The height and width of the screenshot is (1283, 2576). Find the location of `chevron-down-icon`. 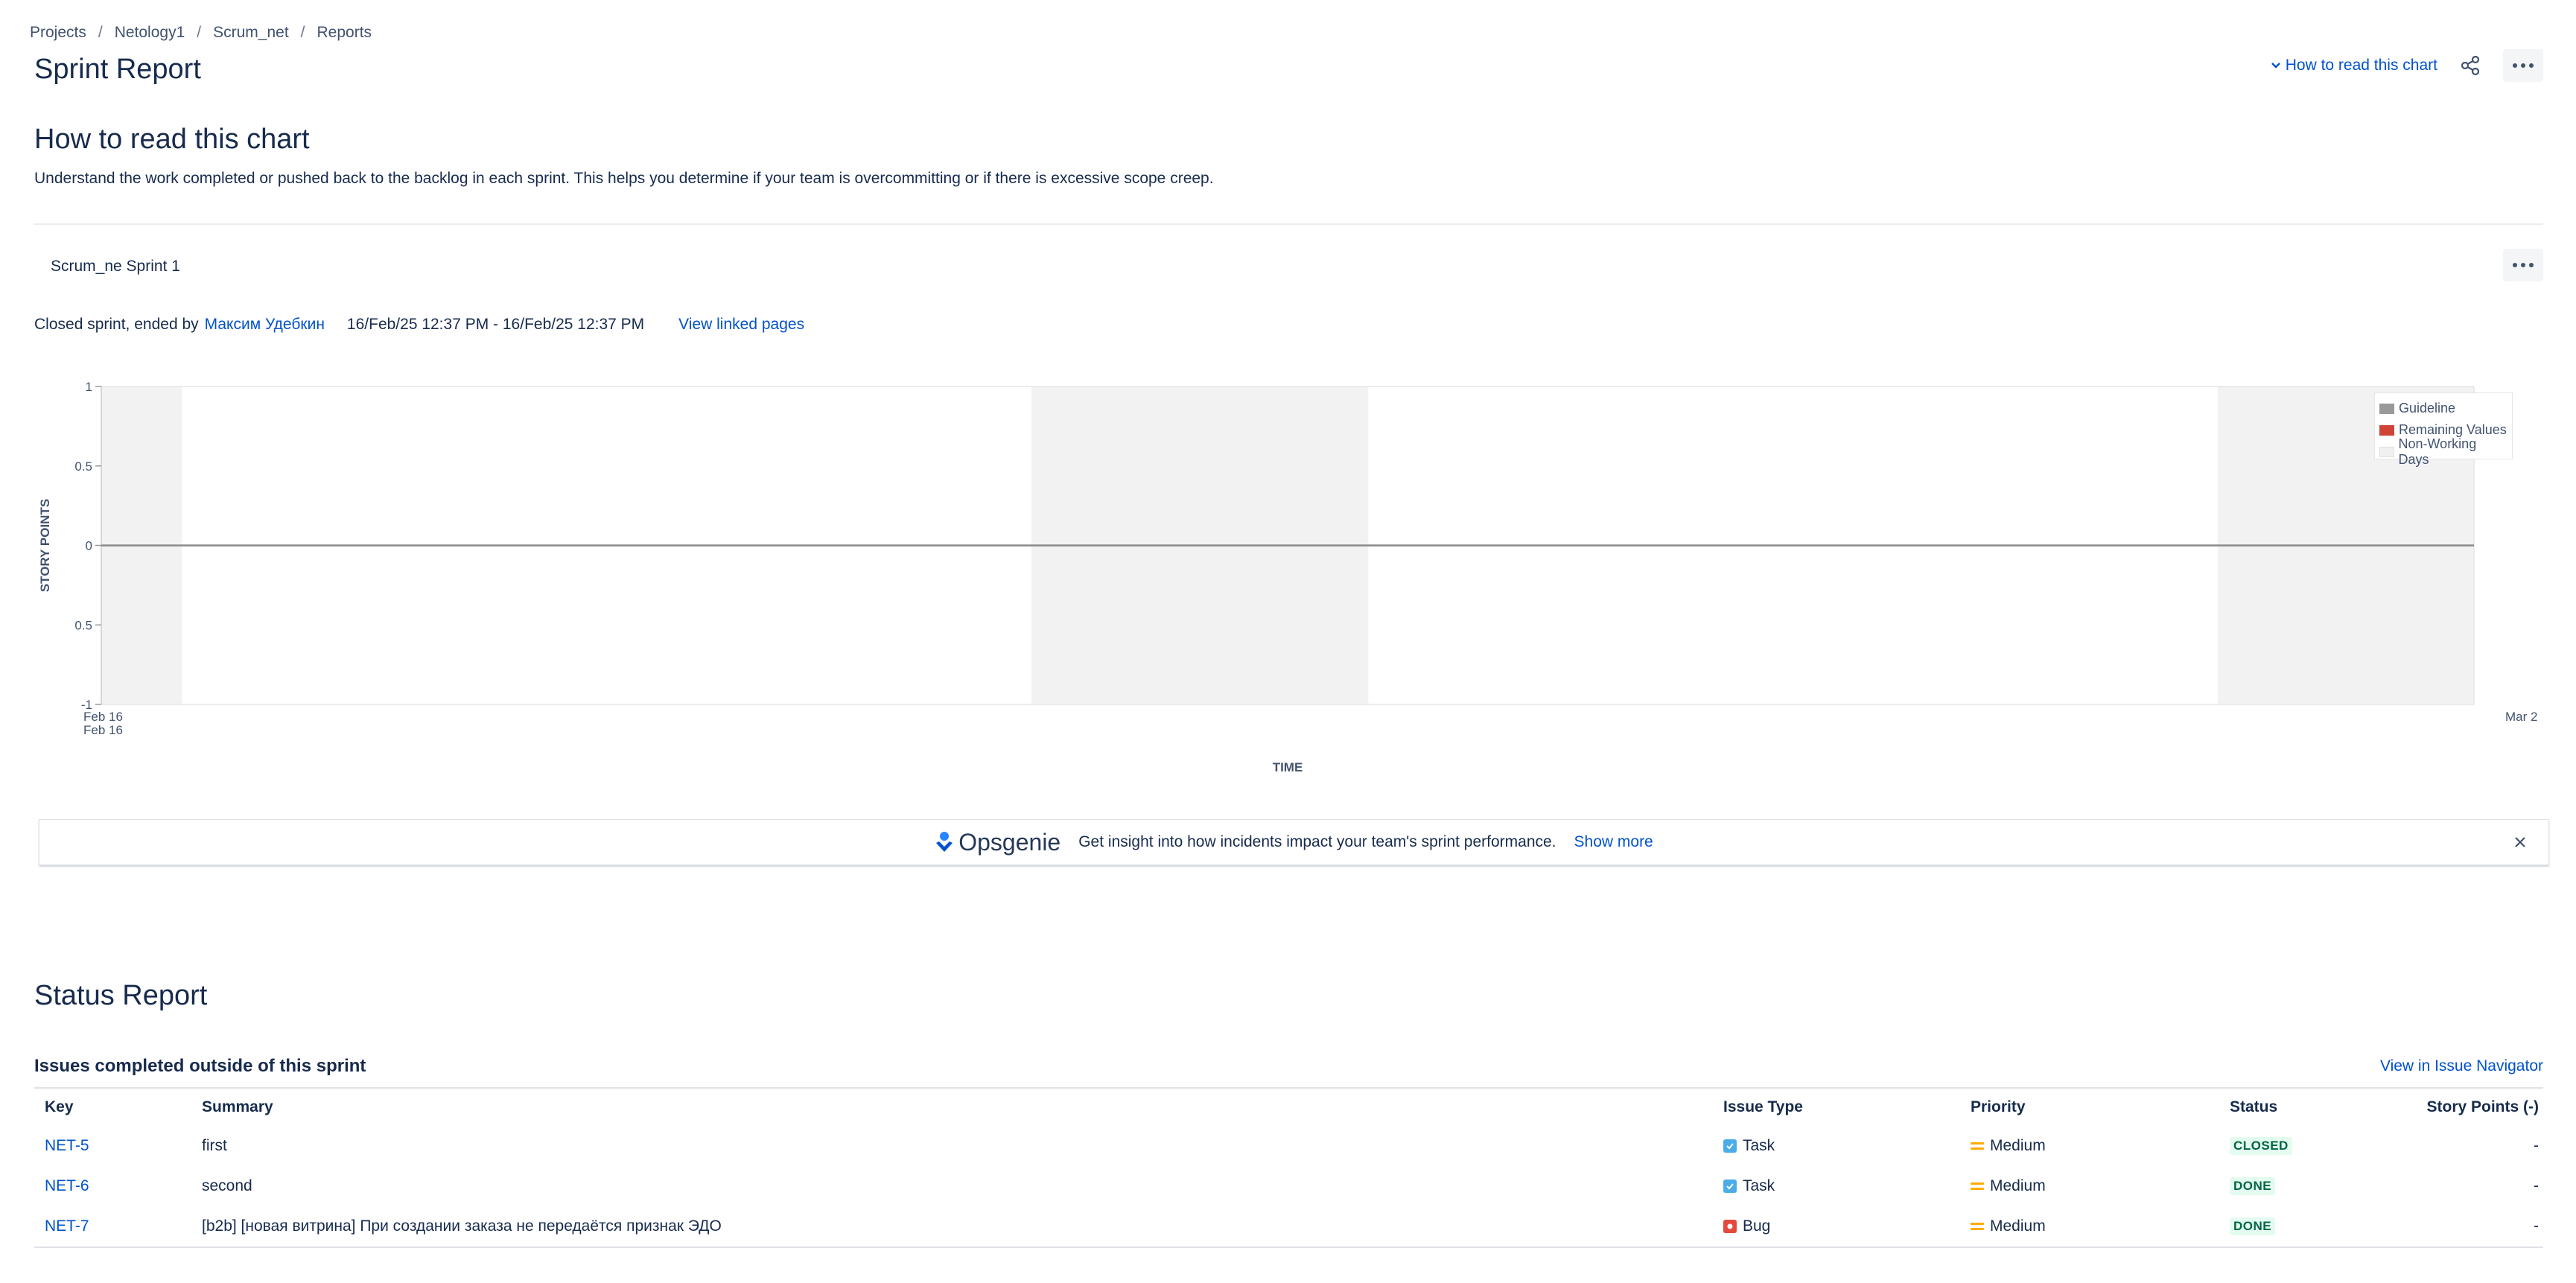

chevron-down-icon is located at coordinates (2275, 66).